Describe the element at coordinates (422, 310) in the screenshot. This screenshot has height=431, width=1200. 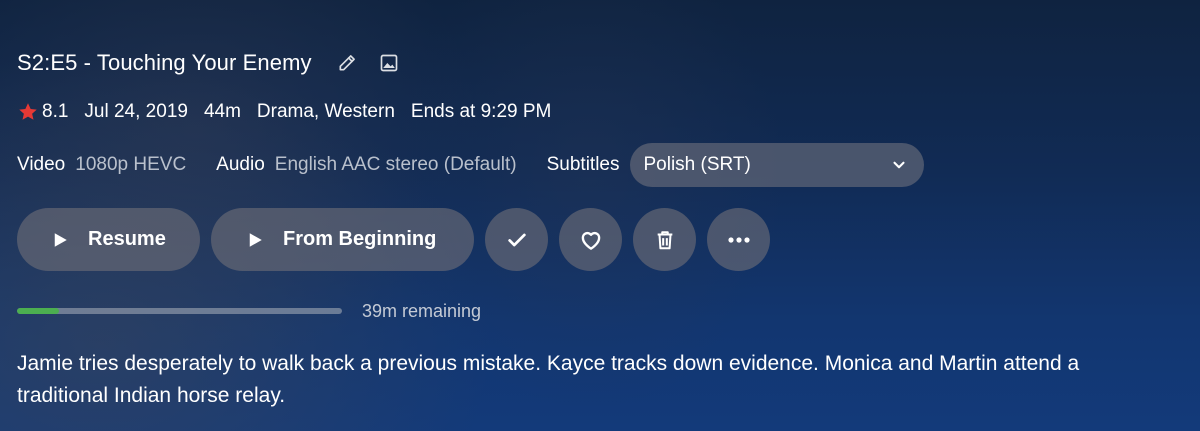
I see `remaining-time: 39m remaining` at that location.